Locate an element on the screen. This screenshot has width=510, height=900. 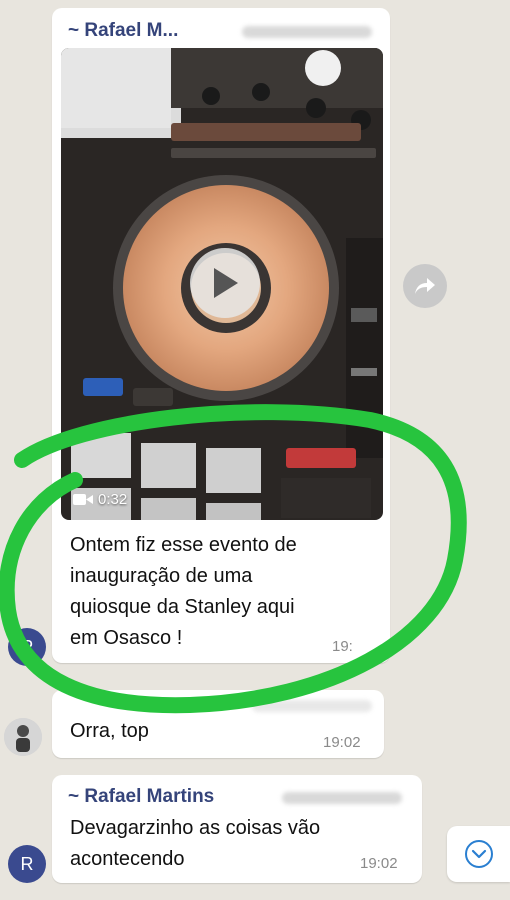
message-line: quiosque da Stanley aqui is located at coordinates (182, 607).